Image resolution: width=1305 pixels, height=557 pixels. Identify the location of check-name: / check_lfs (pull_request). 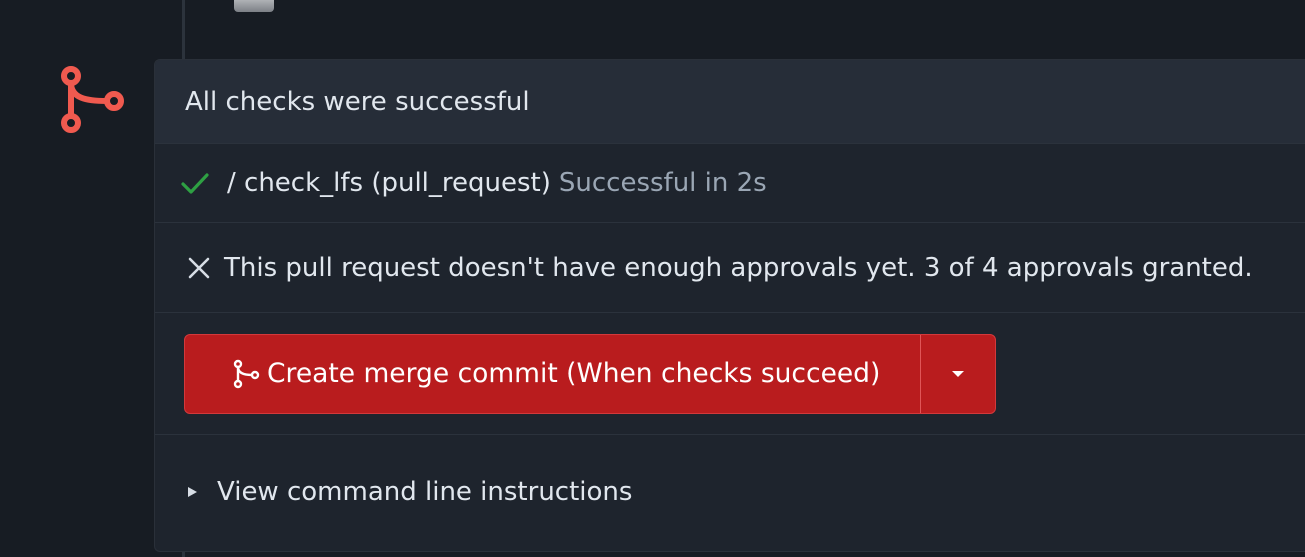
(389, 183).